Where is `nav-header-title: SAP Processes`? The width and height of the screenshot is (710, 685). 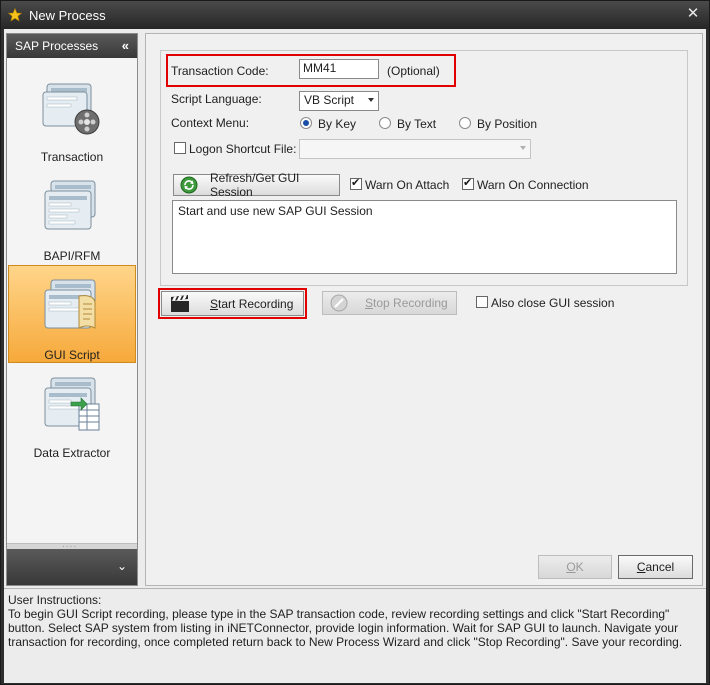 nav-header-title: SAP Processes is located at coordinates (57, 46).